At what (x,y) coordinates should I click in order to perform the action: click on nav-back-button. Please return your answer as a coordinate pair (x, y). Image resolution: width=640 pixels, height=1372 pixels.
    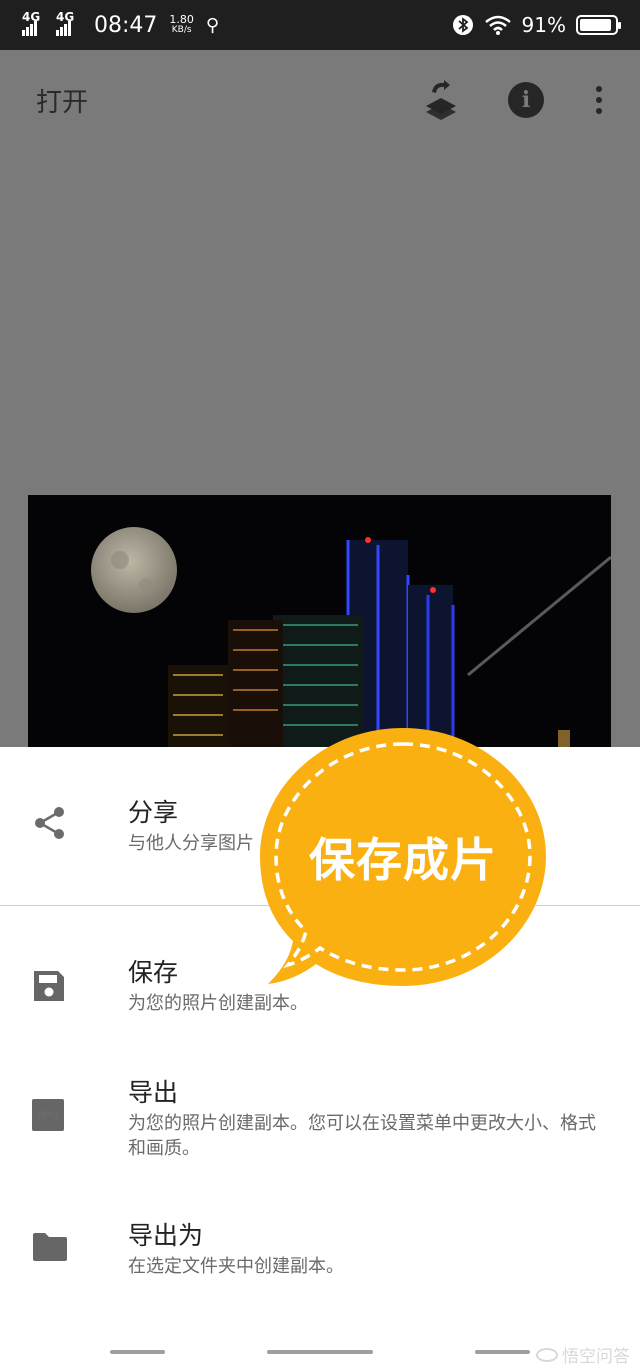
    Looking at the image, I should click on (502, 1352).